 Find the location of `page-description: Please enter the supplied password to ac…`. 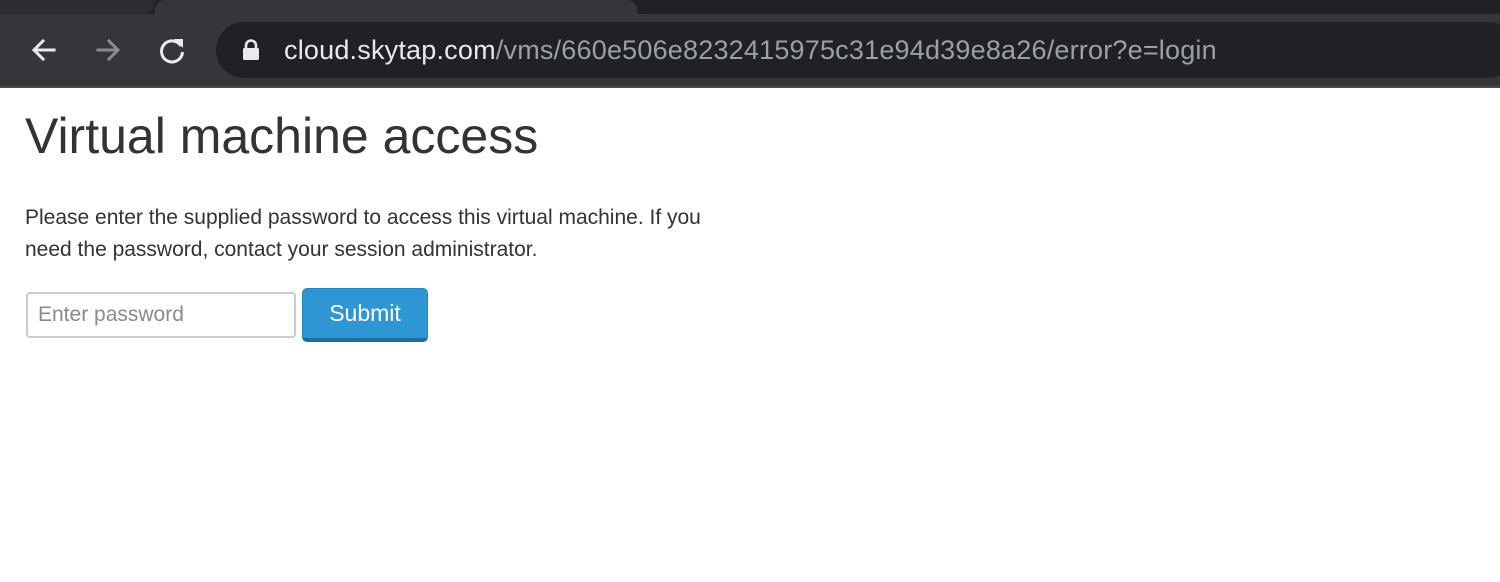

page-description: Please enter the supplied password to ac… is located at coordinates (363, 233).